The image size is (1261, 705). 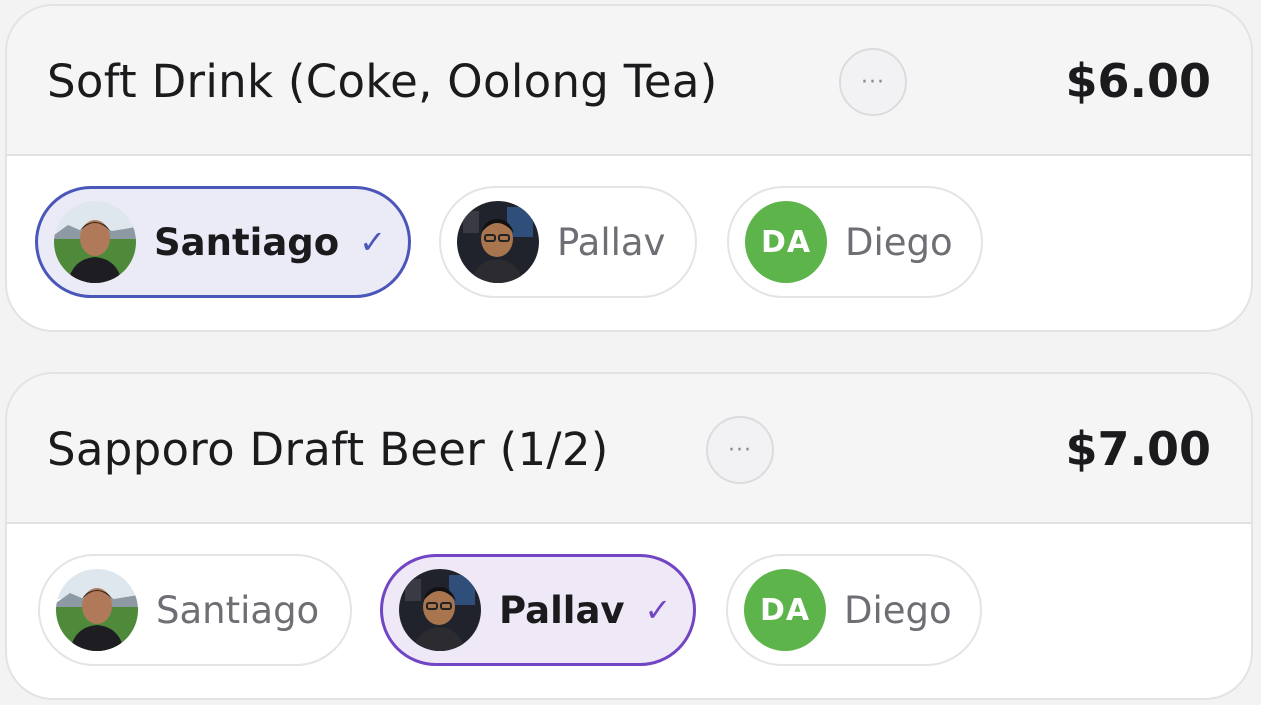 What do you see at coordinates (1138, 449) in the screenshot?
I see `item-price: $7.00` at bounding box center [1138, 449].